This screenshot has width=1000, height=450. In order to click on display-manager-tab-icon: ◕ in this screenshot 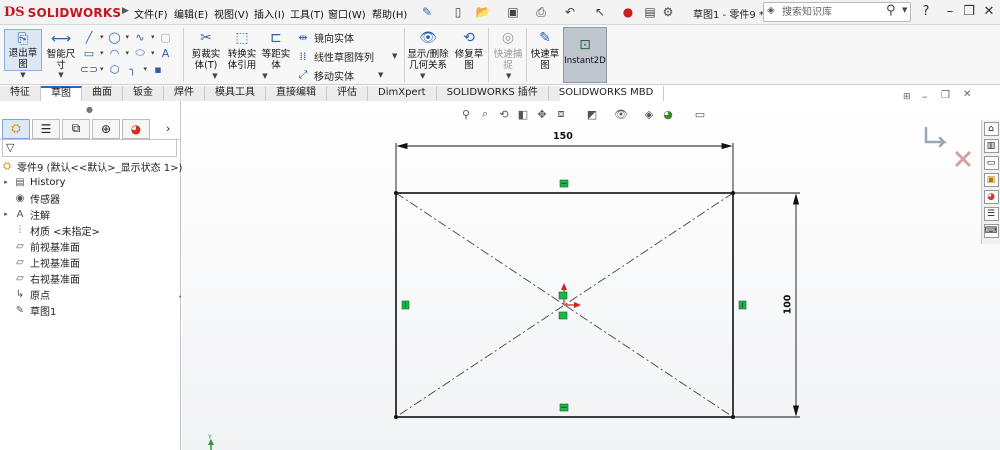, I will do `click(136, 128)`.